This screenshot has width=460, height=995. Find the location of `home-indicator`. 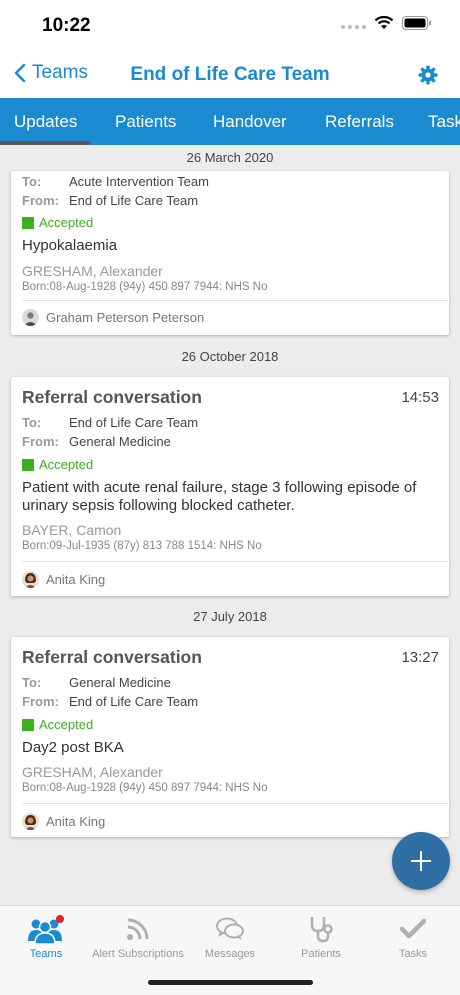

home-indicator is located at coordinates (230, 982).